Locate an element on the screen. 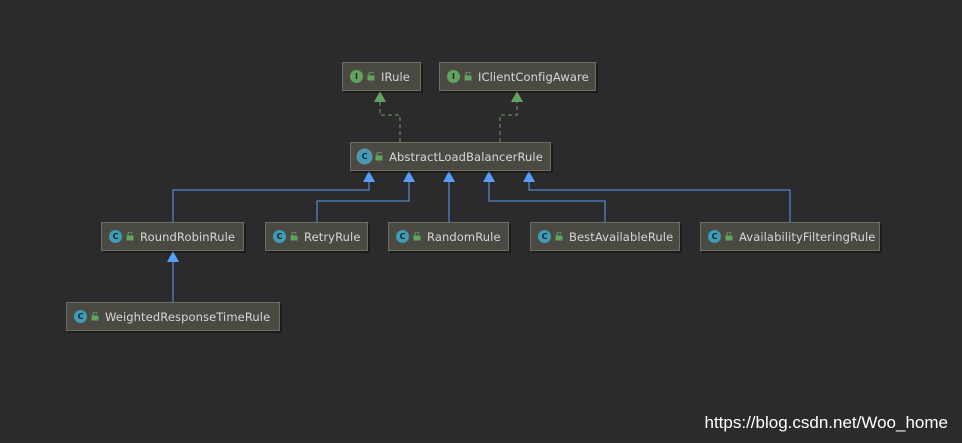  extends-edge-bestavailablerule is located at coordinates (547, 202).